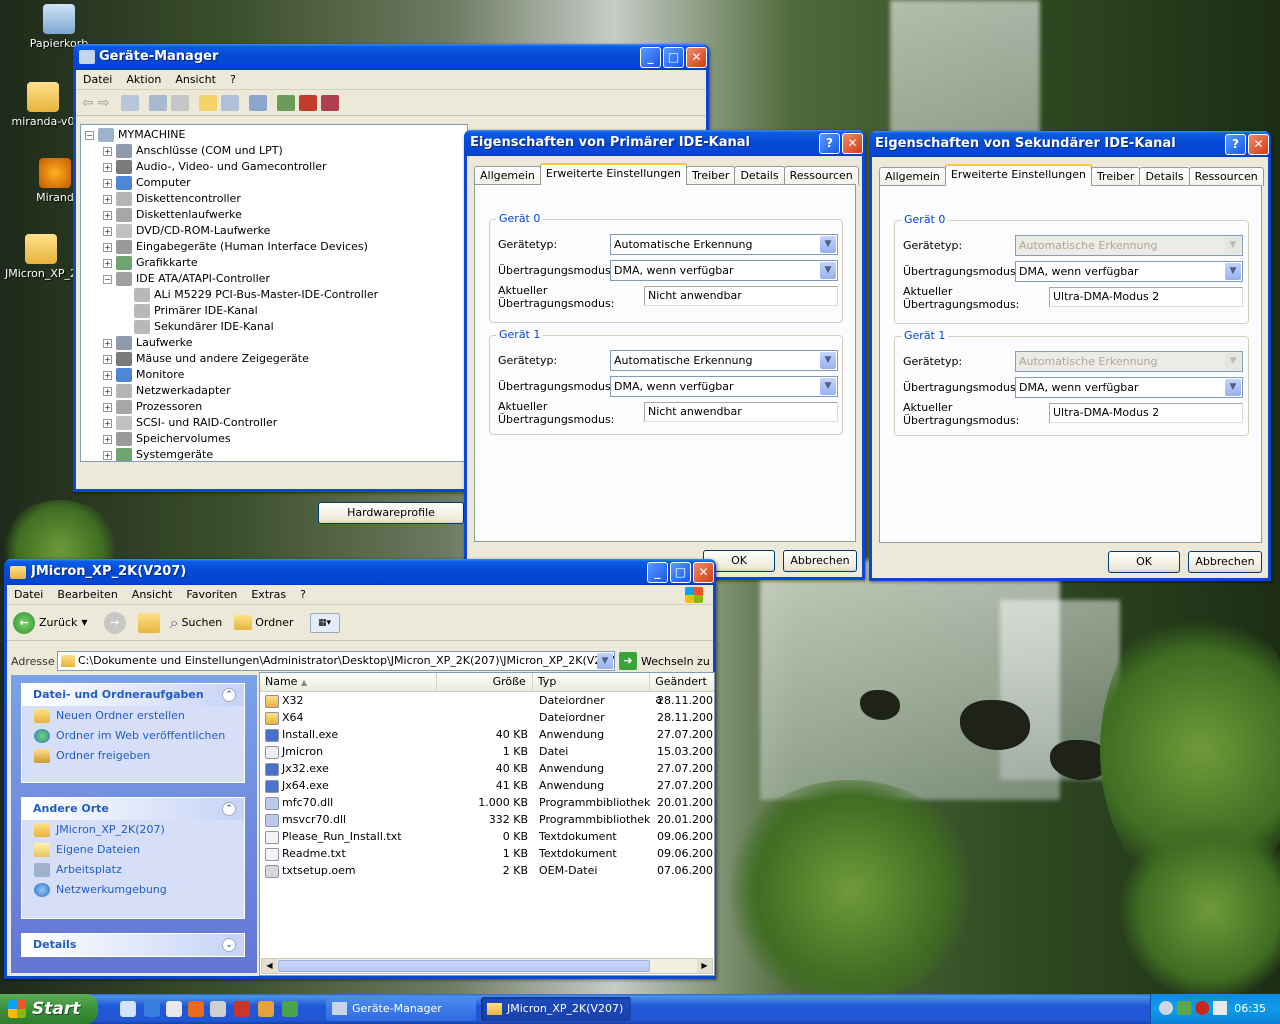 This screenshot has height=1024, width=1280. What do you see at coordinates (208, 102) in the screenshot?
I see `help-icon` at bounding box center [208, 102].